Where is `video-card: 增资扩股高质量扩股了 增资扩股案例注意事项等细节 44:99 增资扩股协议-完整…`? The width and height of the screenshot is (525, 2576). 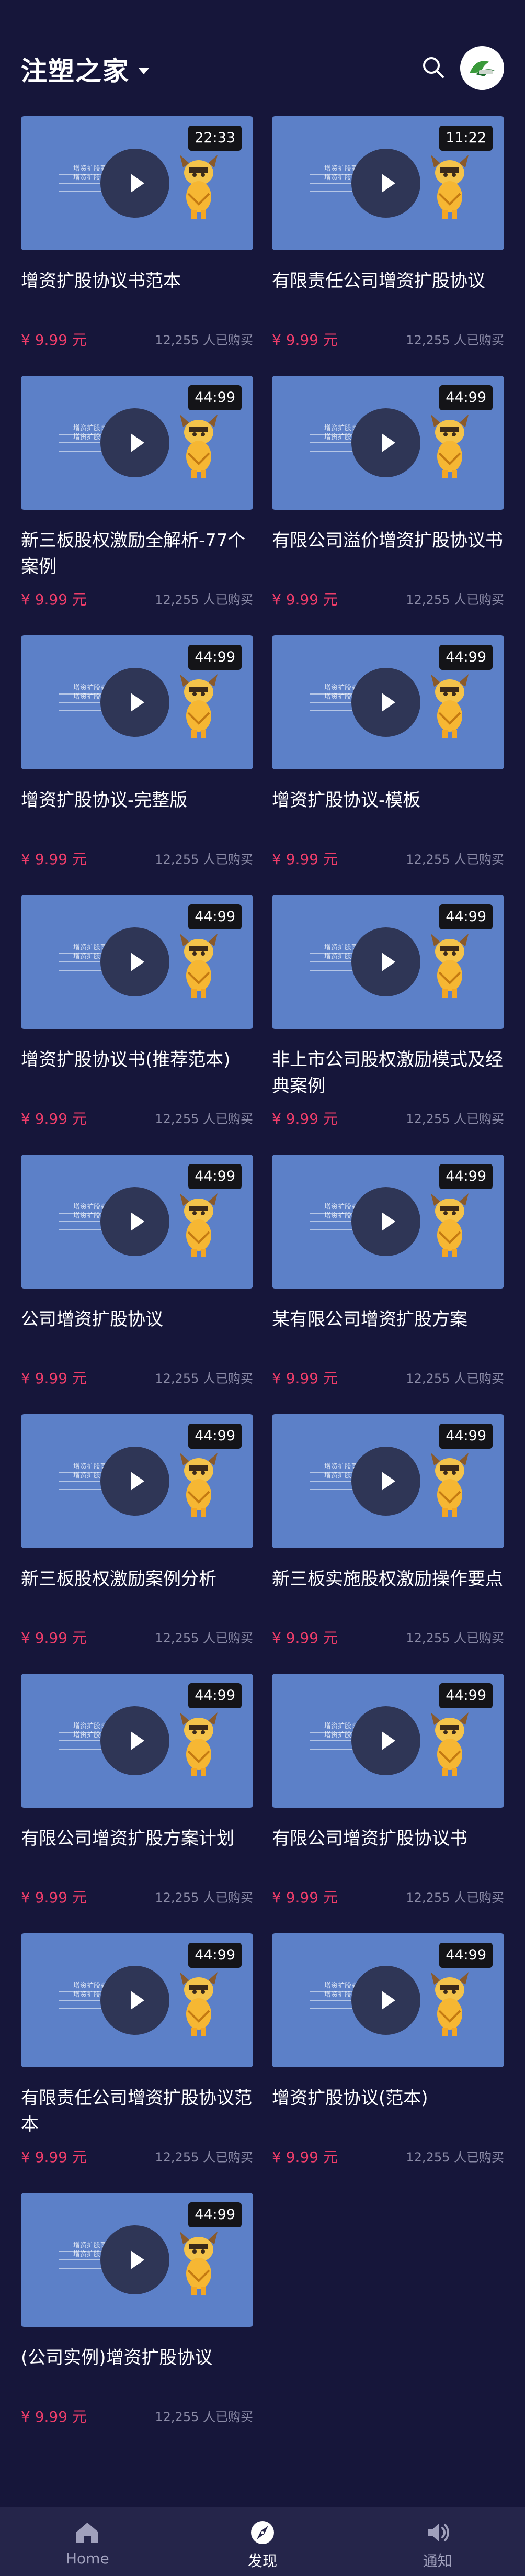 video-card: 增资扩股高质量扩股了 增资扩股案例注意事项等细节 44:99 增资扩股协议-完整… is located at coordinates (137, 765).